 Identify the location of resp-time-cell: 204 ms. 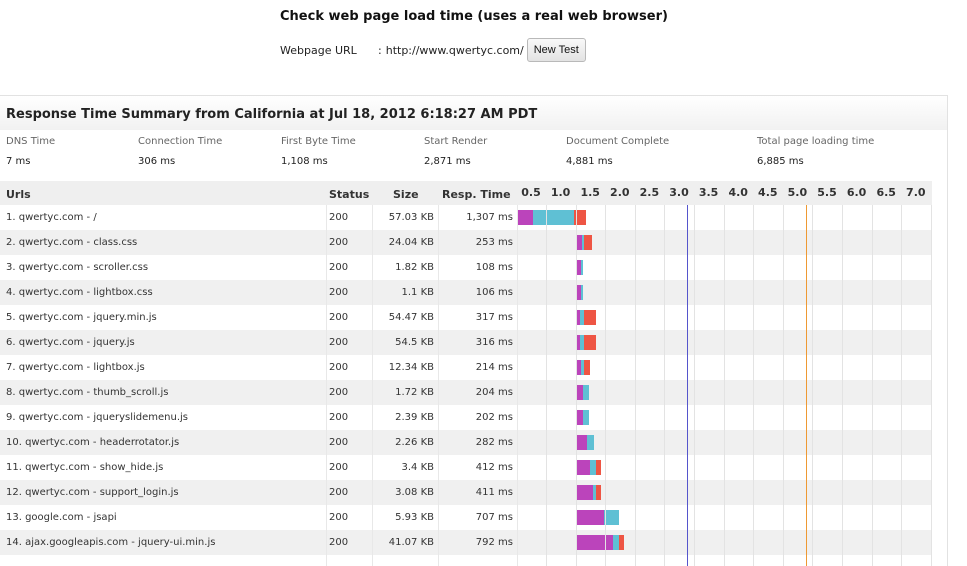
(494, 392).